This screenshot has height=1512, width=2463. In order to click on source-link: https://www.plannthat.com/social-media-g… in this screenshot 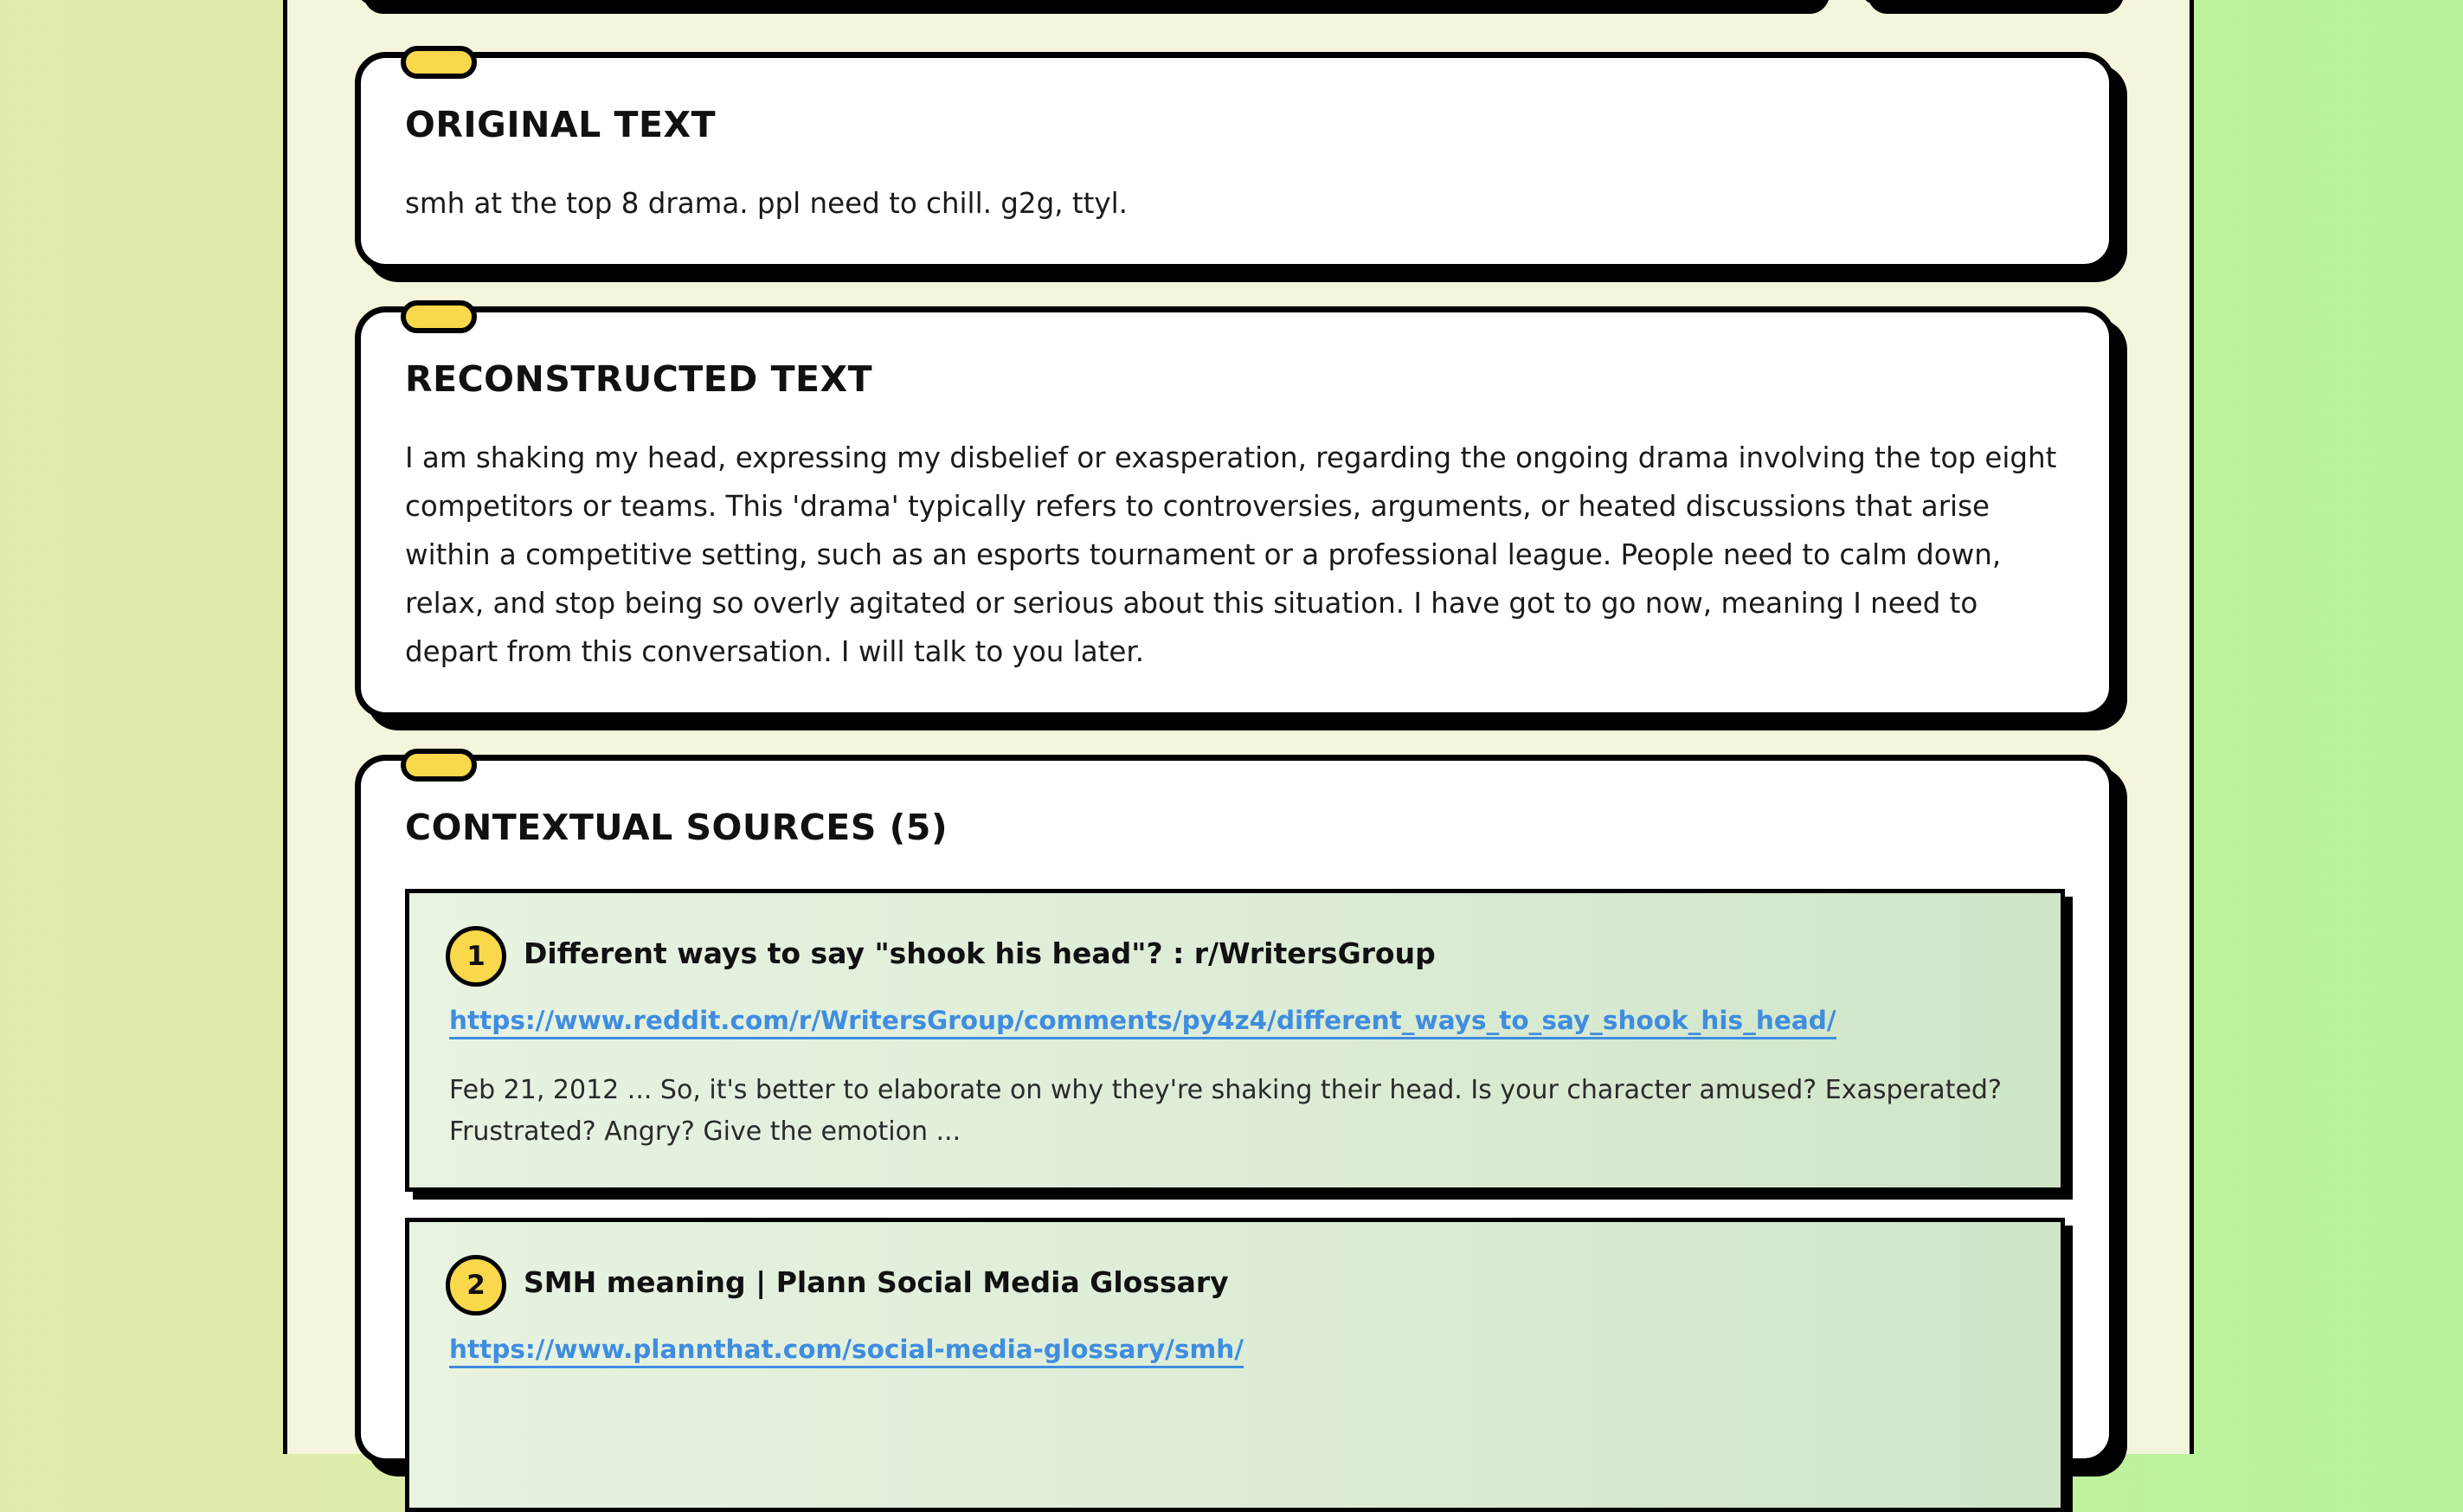, I will do `click(846, 1351)`.